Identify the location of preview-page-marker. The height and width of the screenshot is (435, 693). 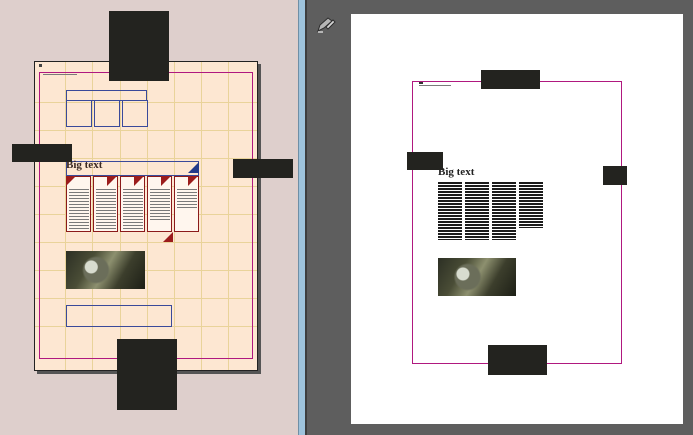
(421, 83).